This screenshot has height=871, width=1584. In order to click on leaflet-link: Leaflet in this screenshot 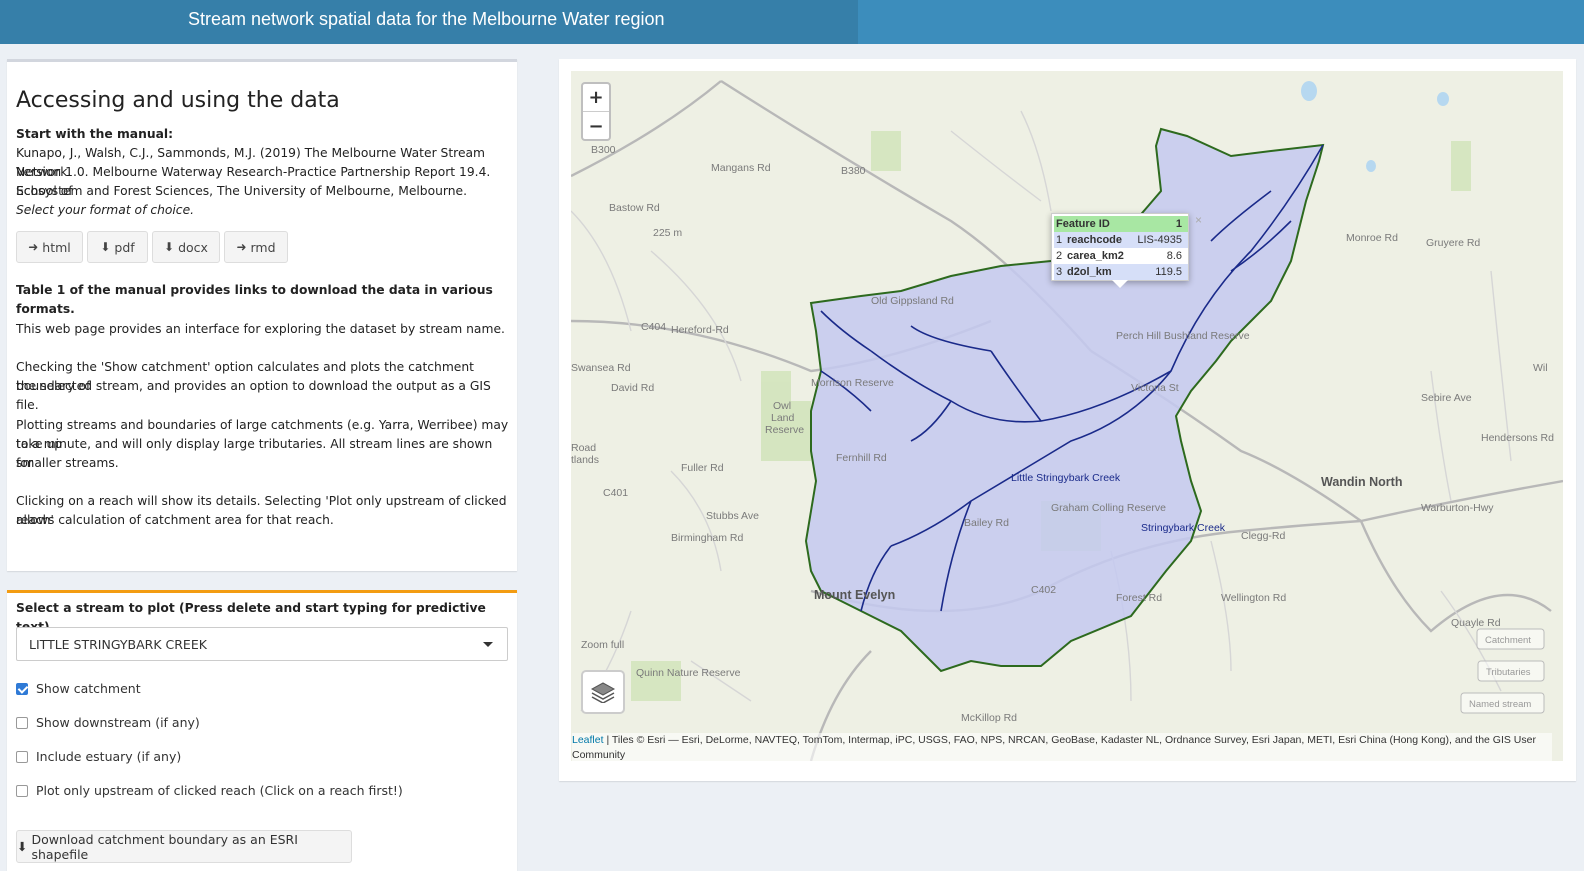, I will do `click(588, 740)`.